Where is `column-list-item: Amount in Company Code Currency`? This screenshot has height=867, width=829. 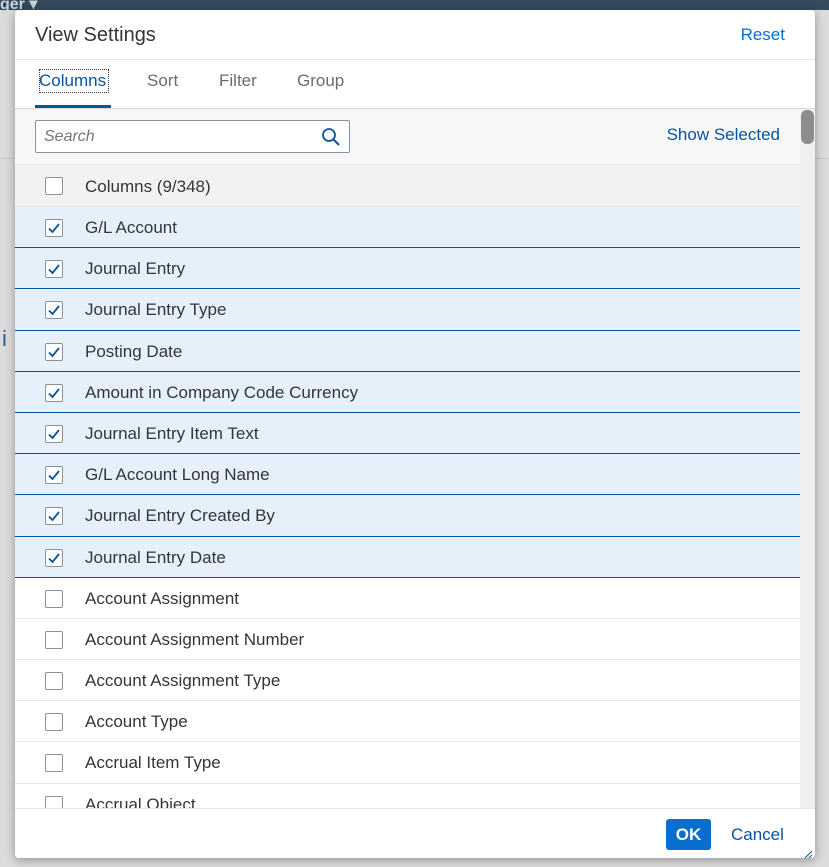 column-list-item: Amount in Company Code Currency is located at coordinates (407, 392).